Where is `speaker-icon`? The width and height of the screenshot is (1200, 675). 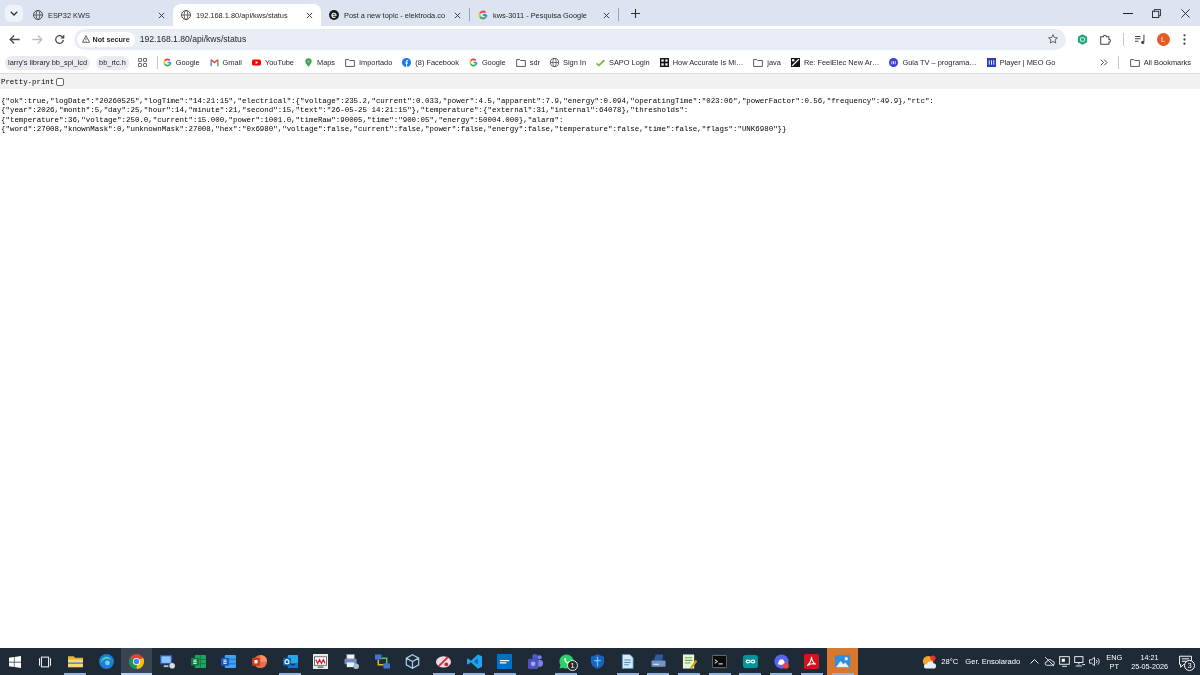 speaker-icon is located at coordinates (1095, 661).